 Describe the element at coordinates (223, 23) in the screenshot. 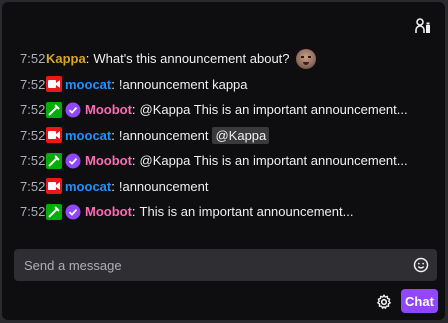

I see `chat-header` at that location.